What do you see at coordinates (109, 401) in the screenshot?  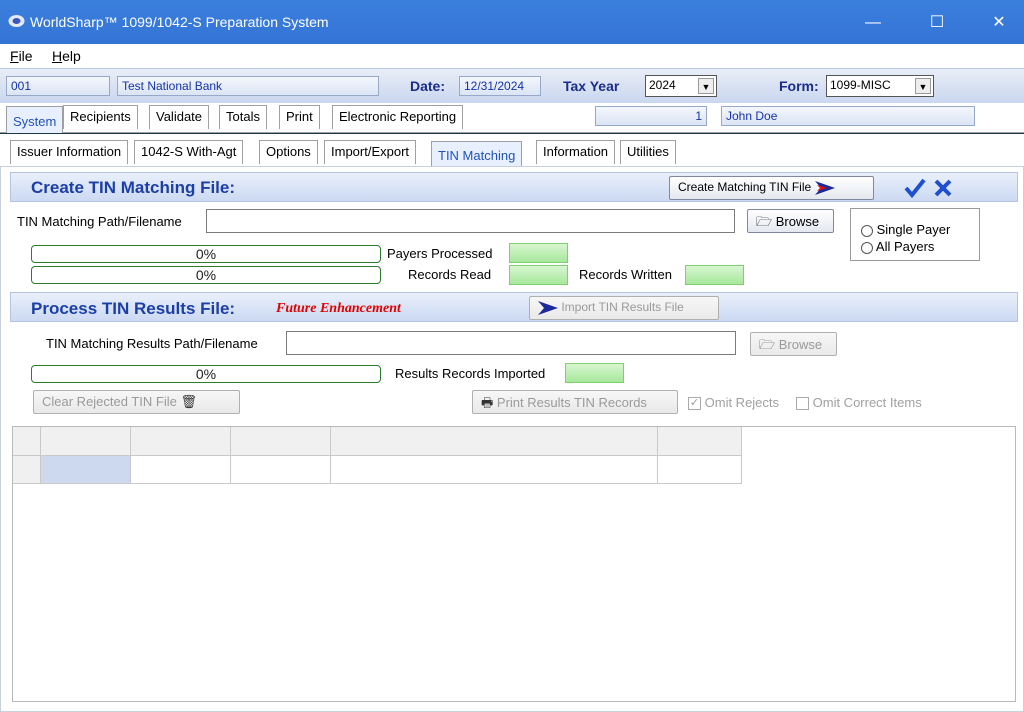 I see `clear-button-label: Clear Rejected TIN File` at bounding box center [109, 401].